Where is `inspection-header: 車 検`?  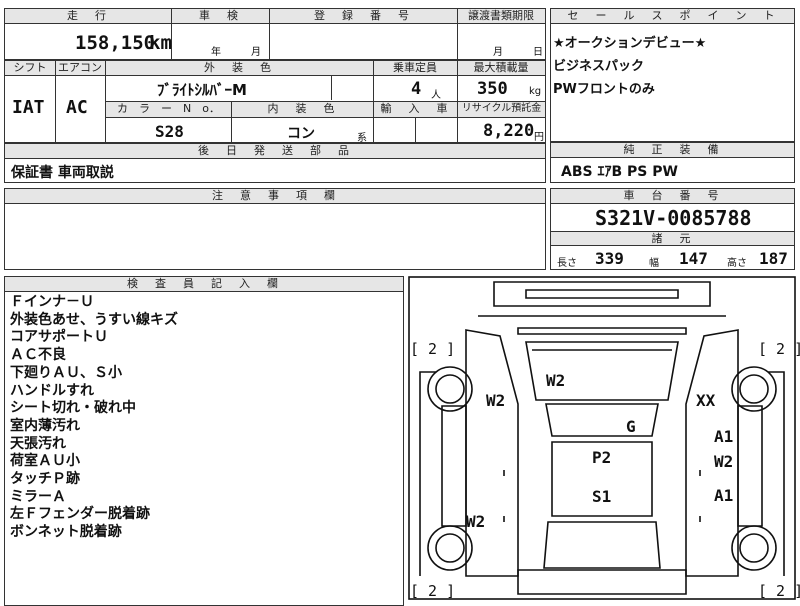 inspection-header: 車 検 is located at coordinates (220, 16).